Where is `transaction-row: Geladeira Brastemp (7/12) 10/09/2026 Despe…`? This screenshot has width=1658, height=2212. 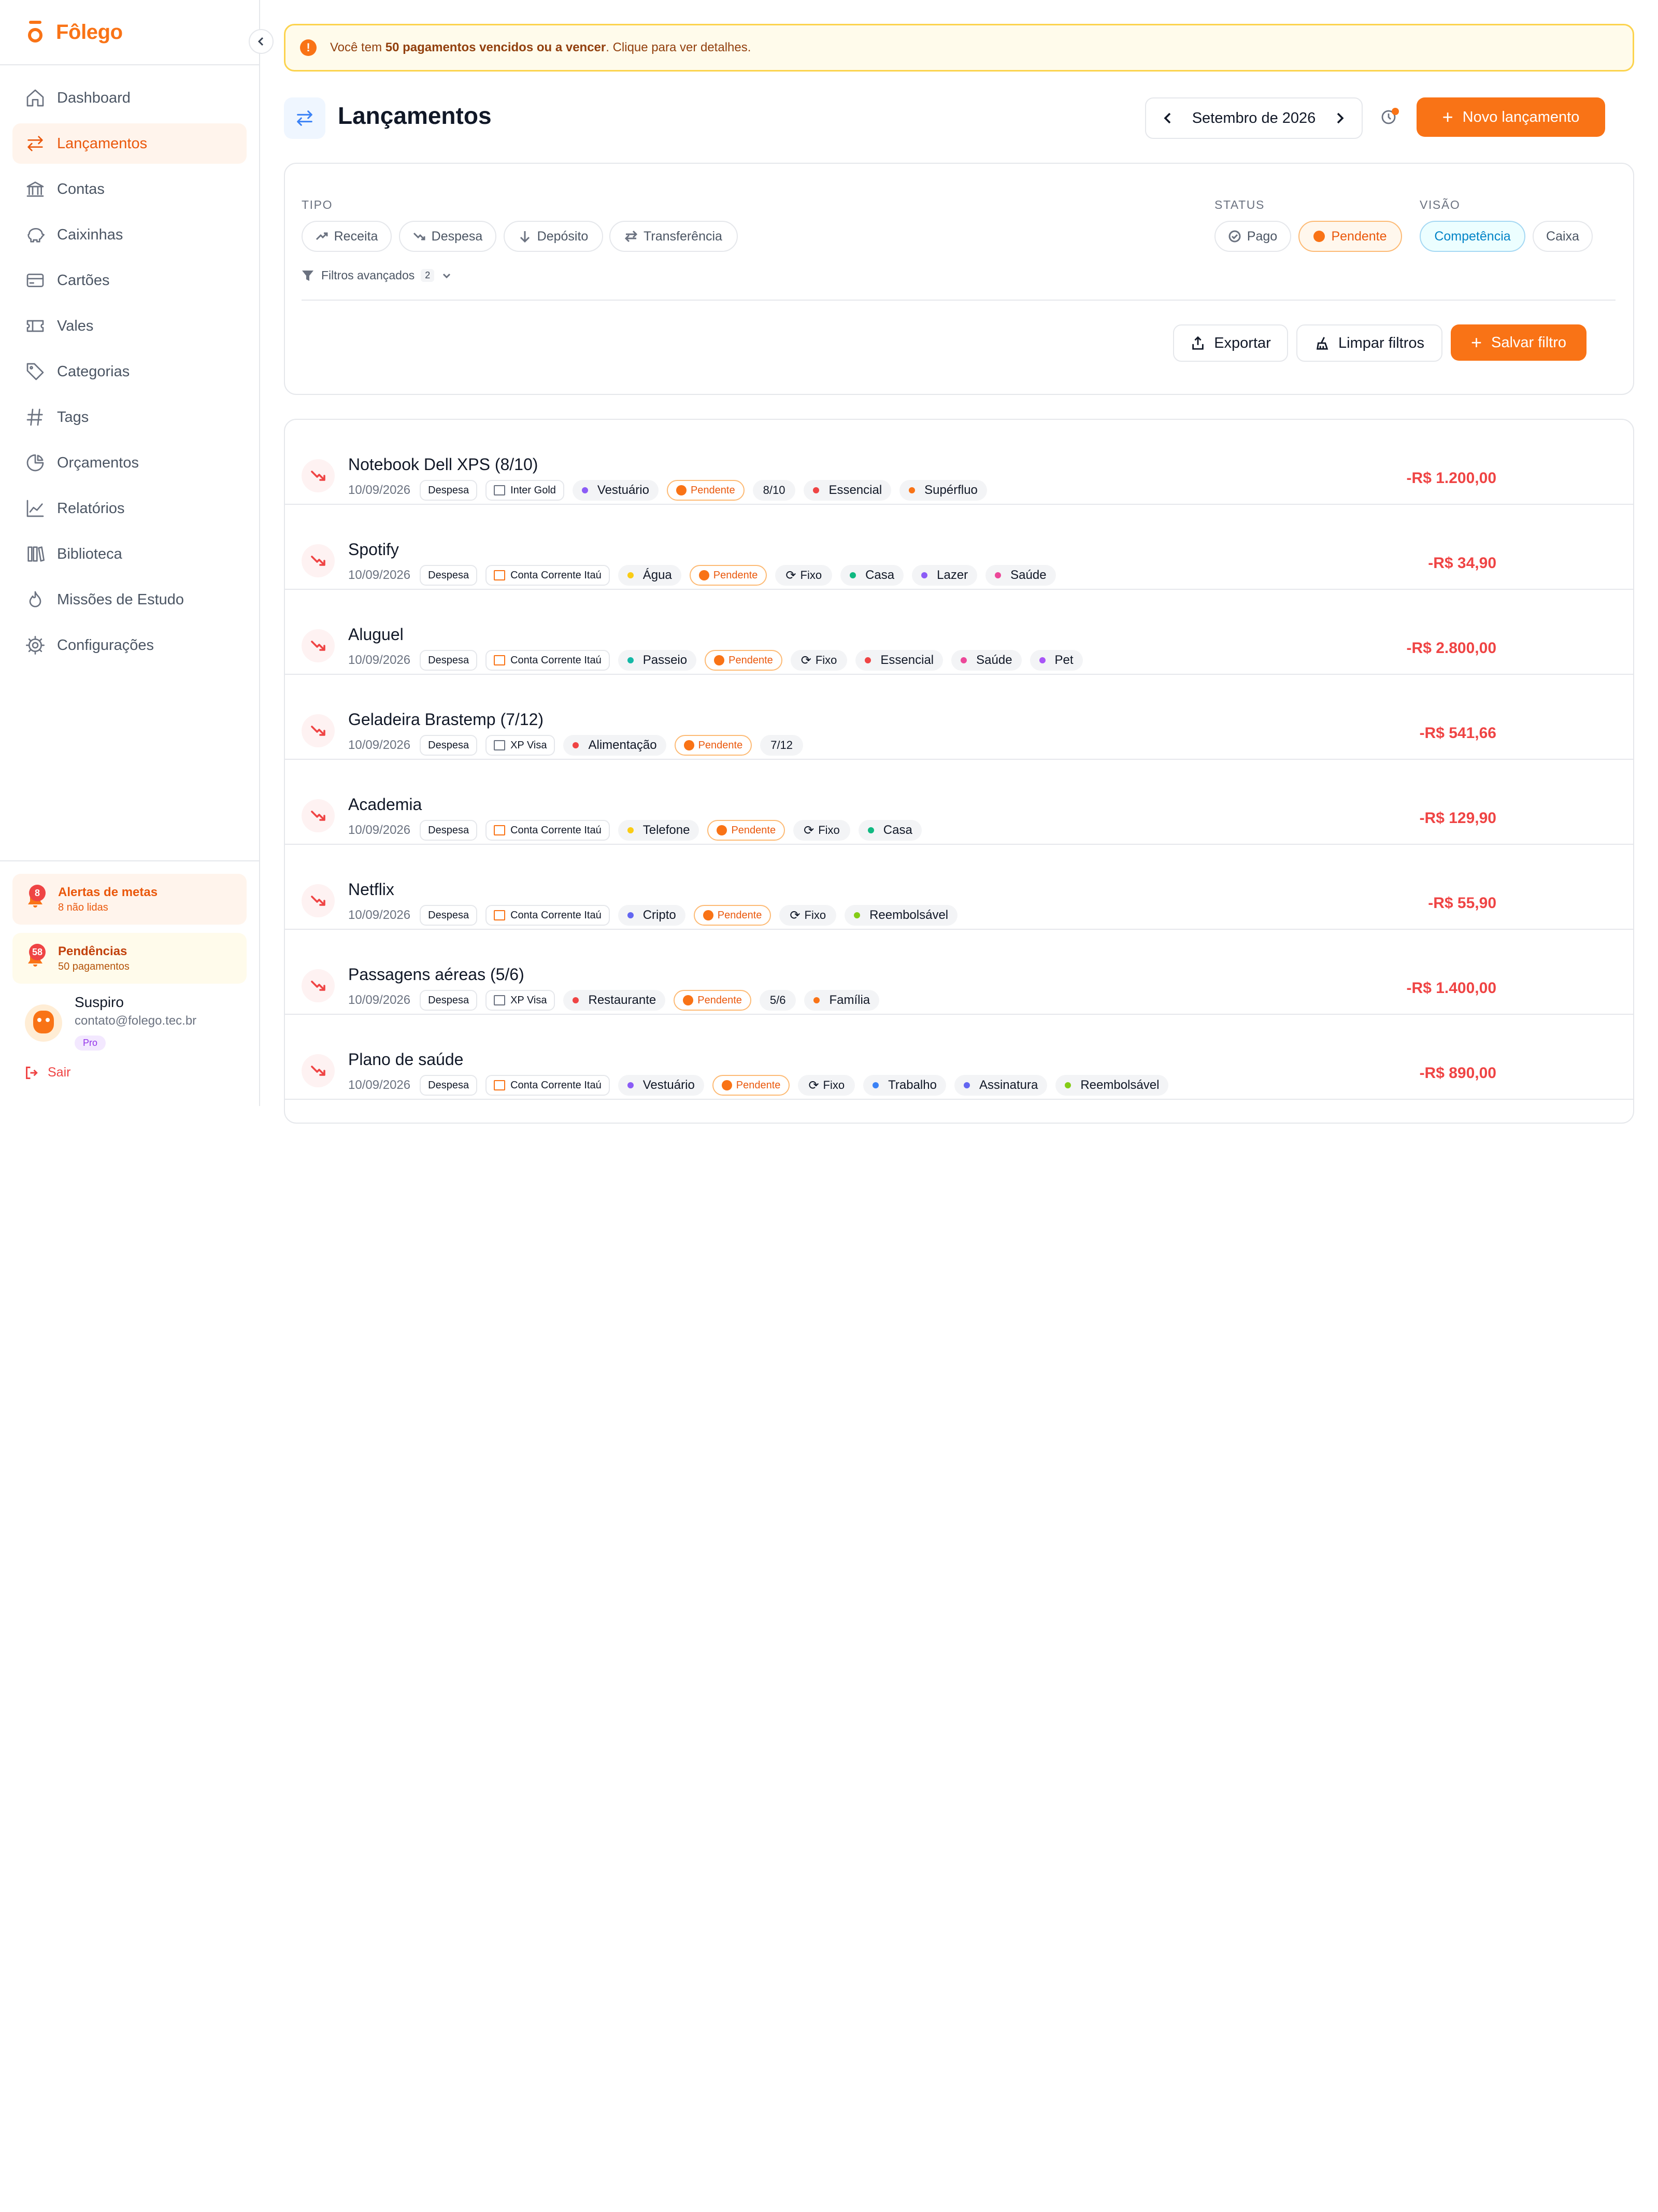 transaction-row: Geladeira Brastemp (7/12) 10/09/2026 Despe… is located at coordinates (959, 717).